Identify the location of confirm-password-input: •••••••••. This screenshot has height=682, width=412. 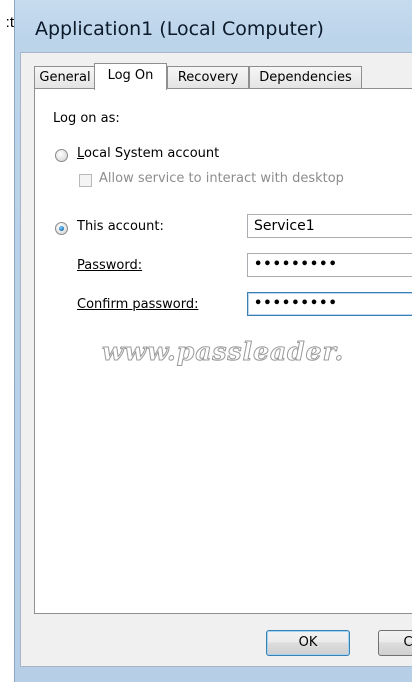
(329, 304).